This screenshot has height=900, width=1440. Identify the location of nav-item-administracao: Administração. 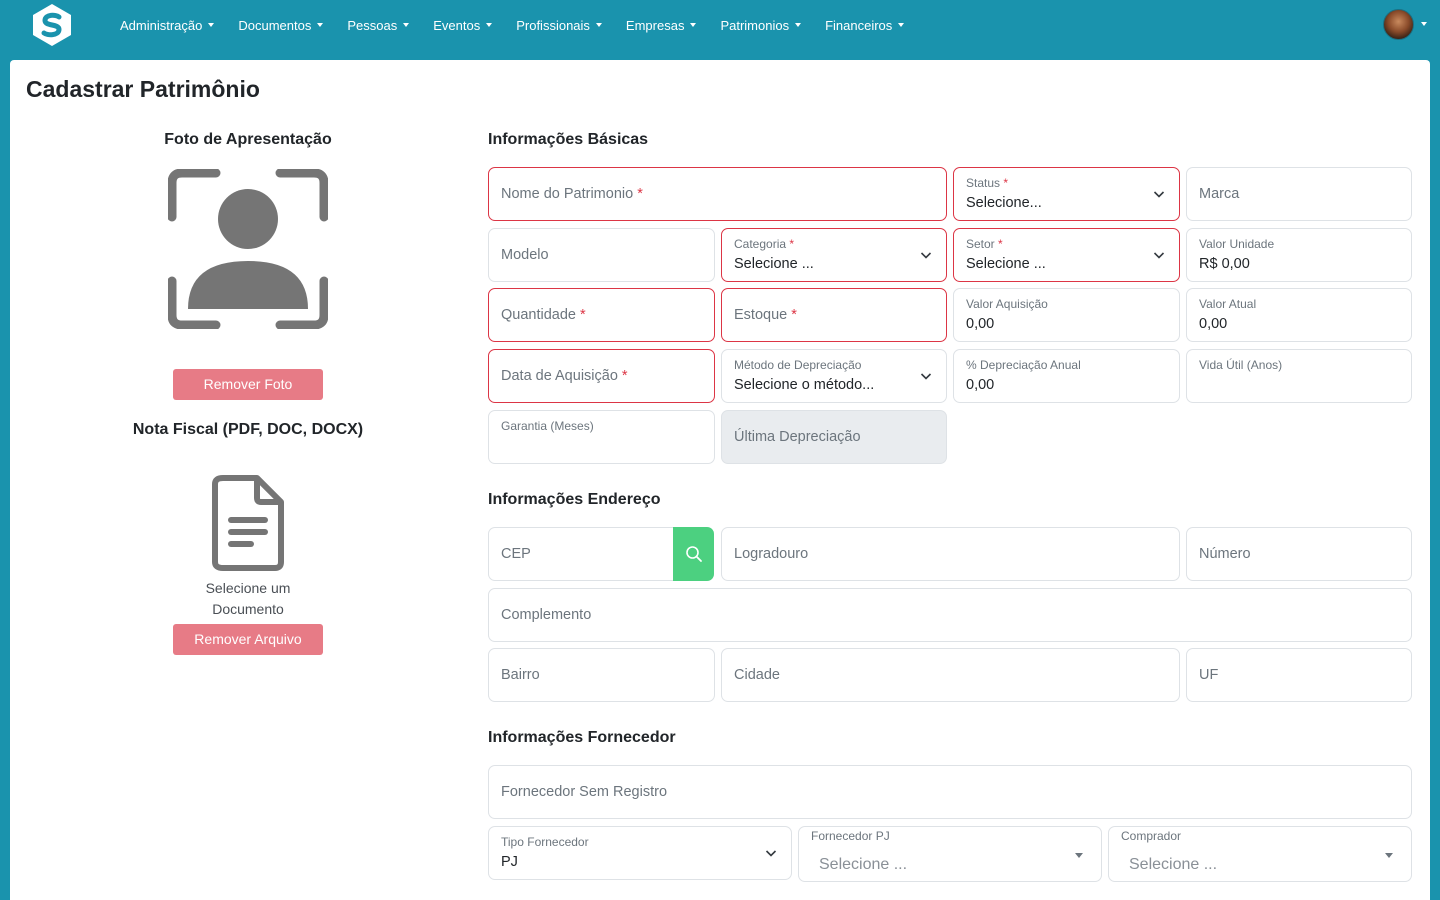
(167, 25).